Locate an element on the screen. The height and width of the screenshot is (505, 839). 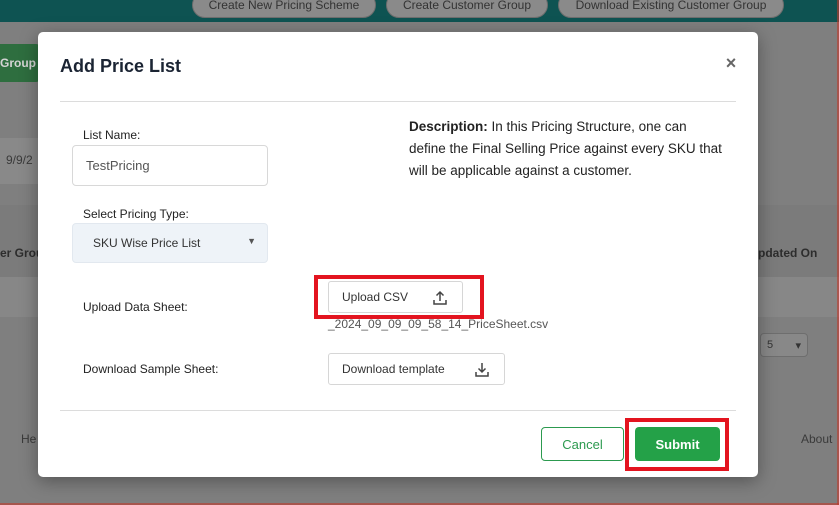
download-icon is located at coordinates (482, 370).